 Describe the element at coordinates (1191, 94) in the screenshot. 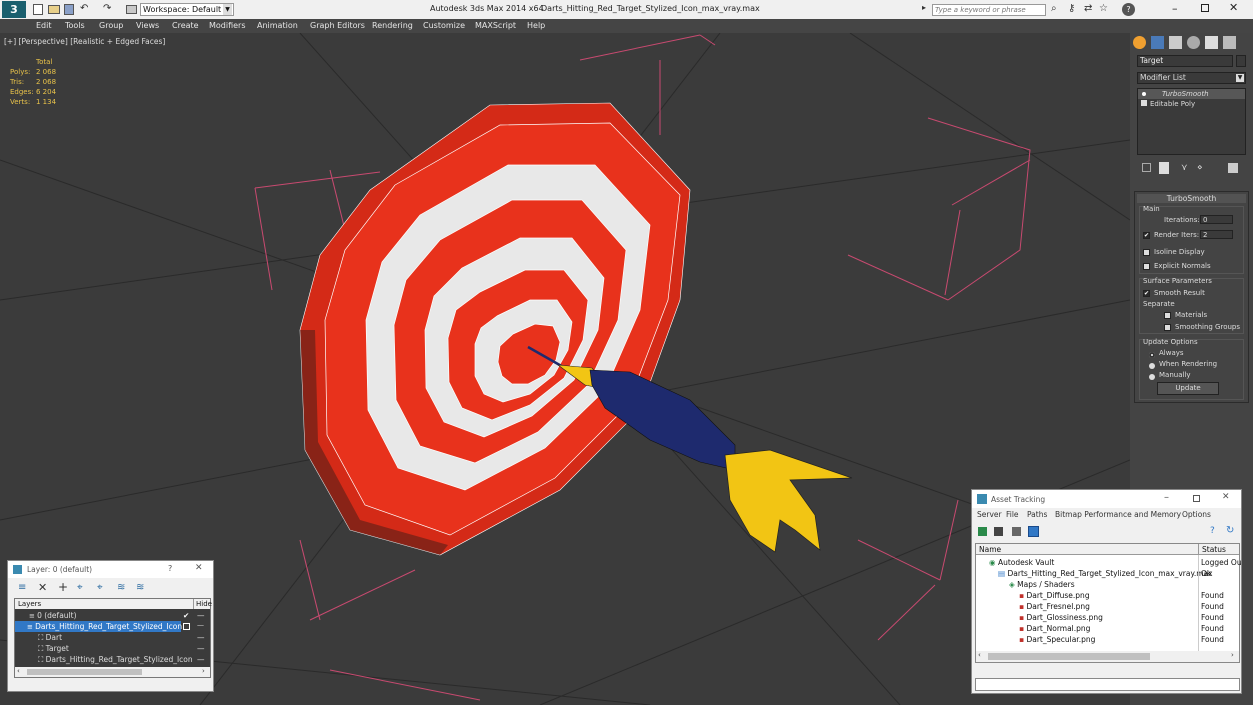

I see `stack-item-turbosmooth: TurboSmooth` at that location.